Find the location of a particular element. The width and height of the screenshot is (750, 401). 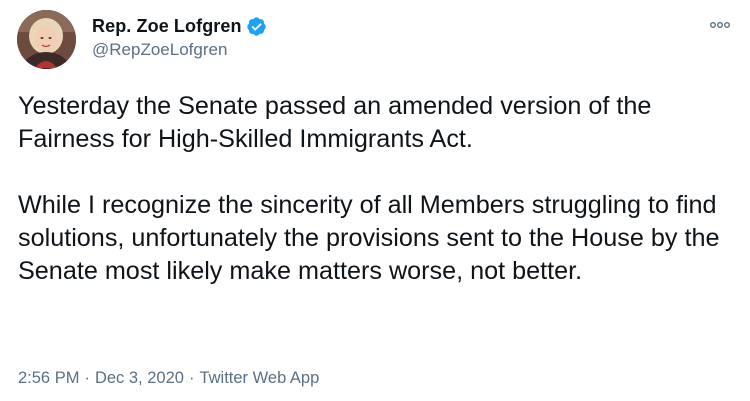

tweet-metadata: 2:56 PM · Dec 3, 2020 · Twitter Web App is located at coordinates (168, 378).